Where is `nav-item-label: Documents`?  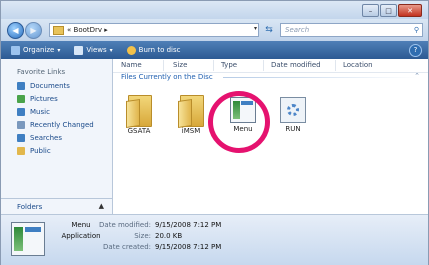
nav-item-label: Documents is located at coordinates (50, 85).